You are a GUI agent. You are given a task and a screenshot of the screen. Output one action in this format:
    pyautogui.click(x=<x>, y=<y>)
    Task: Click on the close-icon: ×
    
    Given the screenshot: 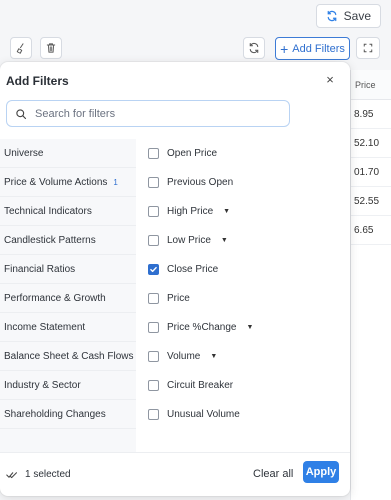 What is the action you would take?
    pyautogui.click(x=330, y=79)
    